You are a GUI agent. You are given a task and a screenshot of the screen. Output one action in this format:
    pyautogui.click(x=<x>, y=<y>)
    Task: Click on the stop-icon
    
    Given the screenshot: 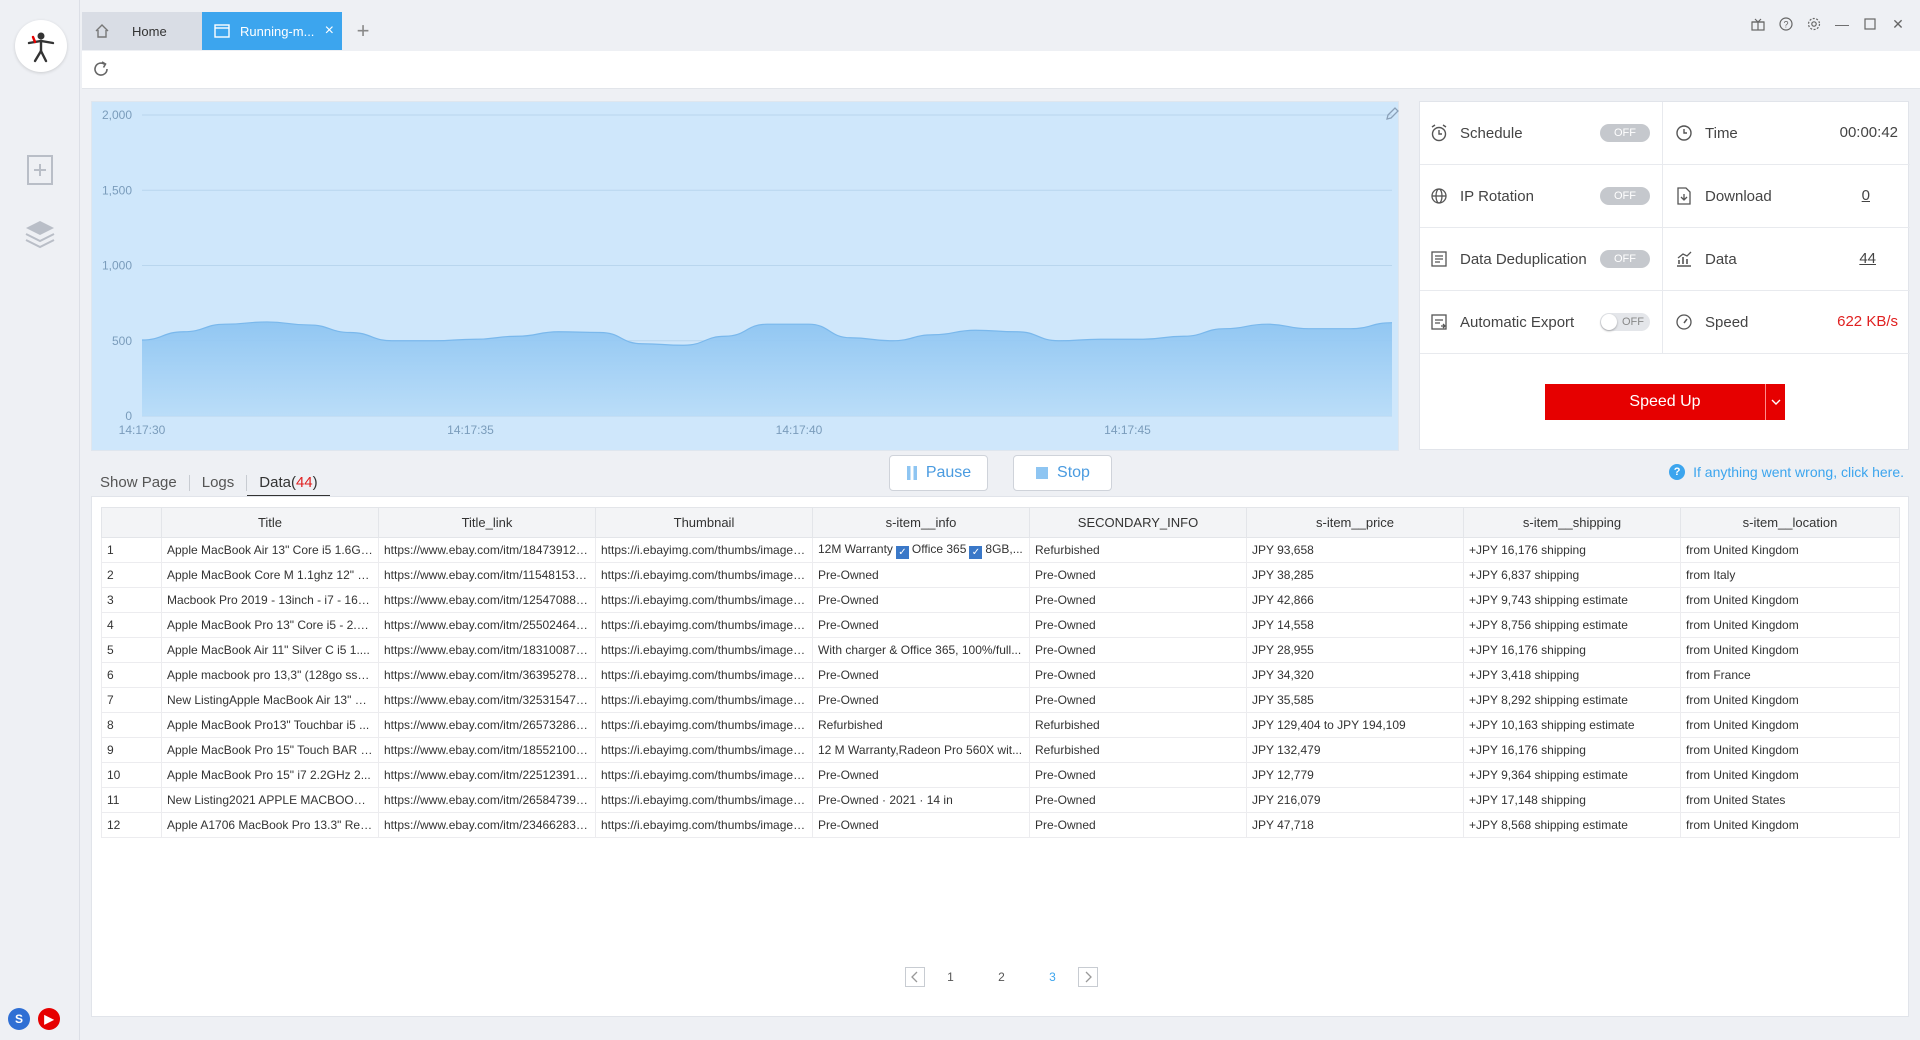 What is the action you would take?
    pyautogui.click(x=1042, y=473)
    